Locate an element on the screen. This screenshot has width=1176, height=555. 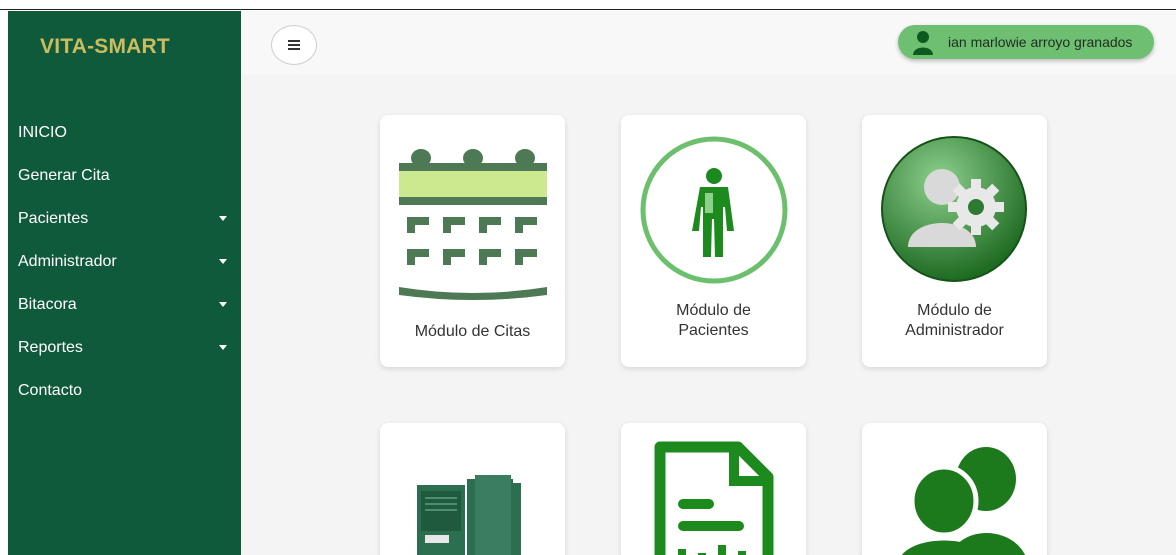
hamburger-menu-button is located at coordinates (294, 45).